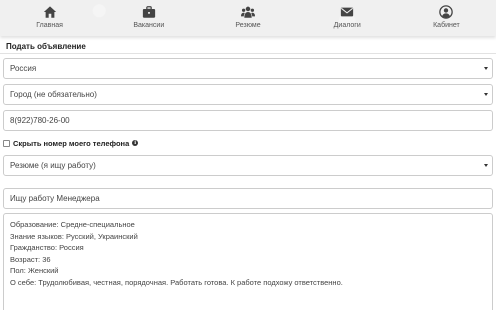  What do you see at coordinates (347, 12) in the screenshot?
I see `envelope-icon` at bounding box center [347, 12].